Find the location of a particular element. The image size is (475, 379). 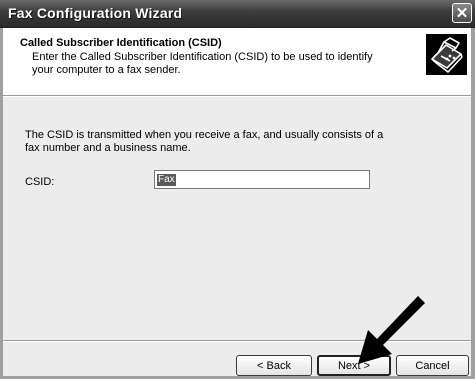

close-button: ✕ is located at coordinates (462, 13).